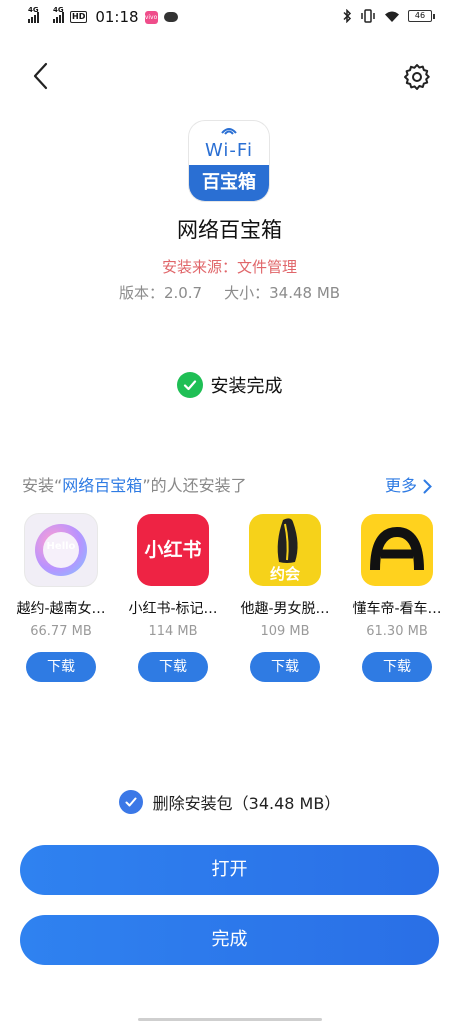 Image resolution: width=459 pixels, height=1024 pixels. What do you see at coordinates (102, 485) in the screenshot?
I see `recommend-title-app: 网络百宝箱` at bounding box center [102, 485].